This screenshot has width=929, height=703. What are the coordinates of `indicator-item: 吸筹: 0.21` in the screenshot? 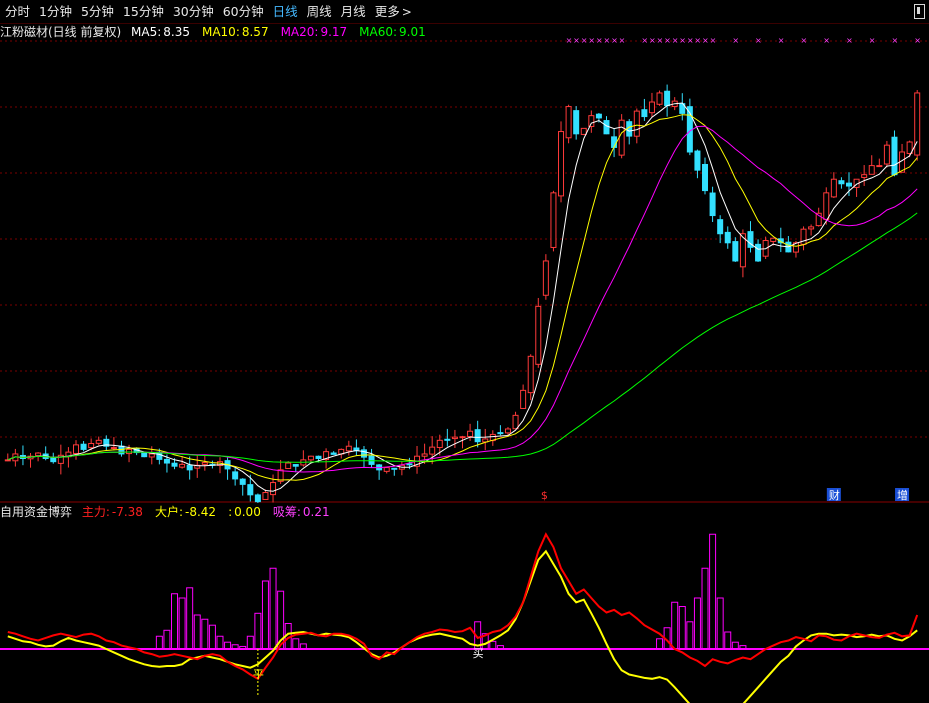 It's located at (304, 512).